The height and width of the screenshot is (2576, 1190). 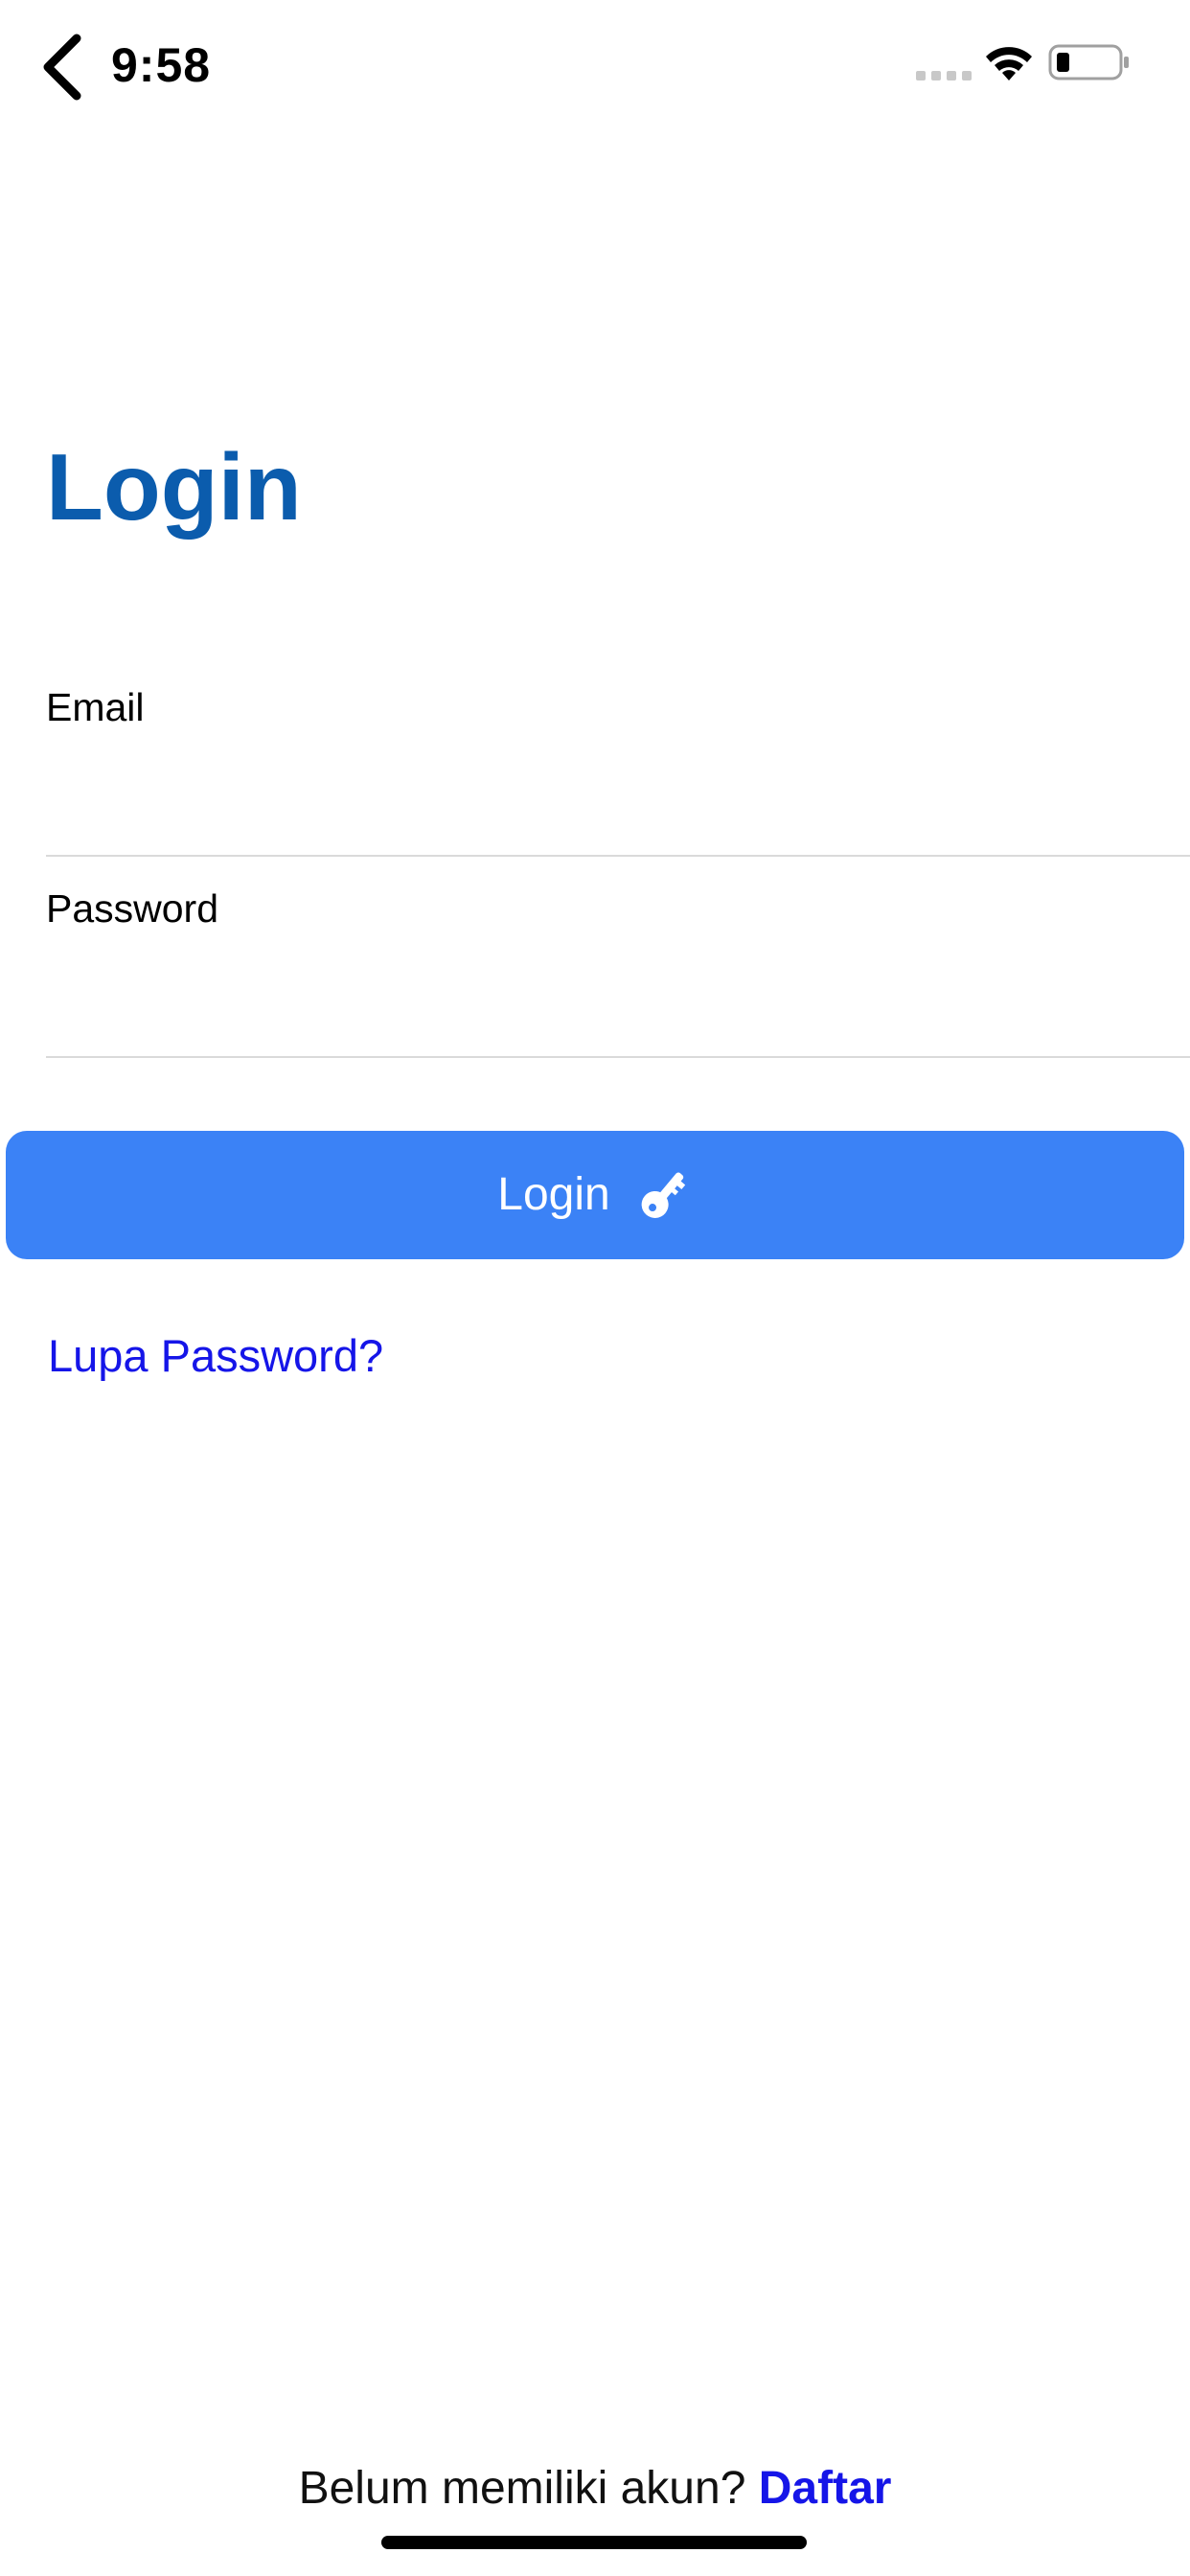 What do you see at coordinates (174, 487) in the screenshot?
I see `page-title: Login` at bounding box center [174, 487].